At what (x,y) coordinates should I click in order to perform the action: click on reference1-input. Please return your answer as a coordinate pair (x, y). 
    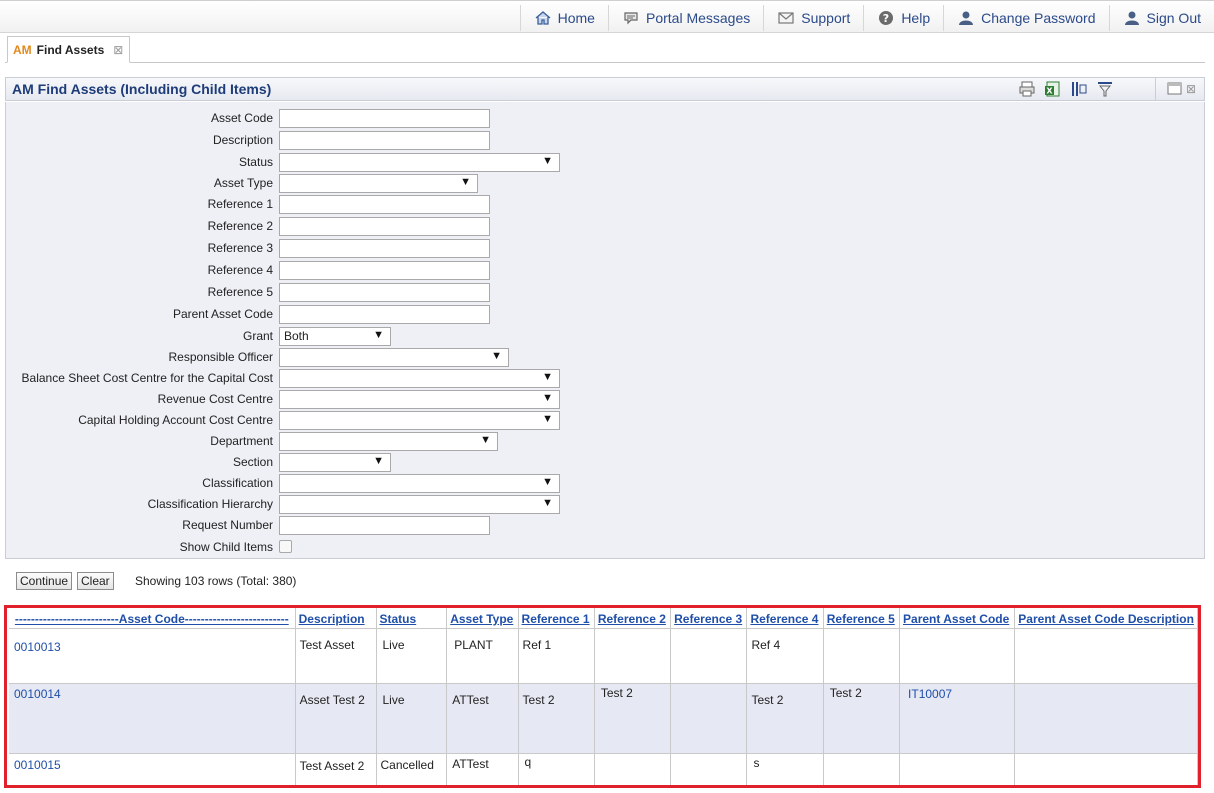
    Looking at the image, I should click on (384, 204).